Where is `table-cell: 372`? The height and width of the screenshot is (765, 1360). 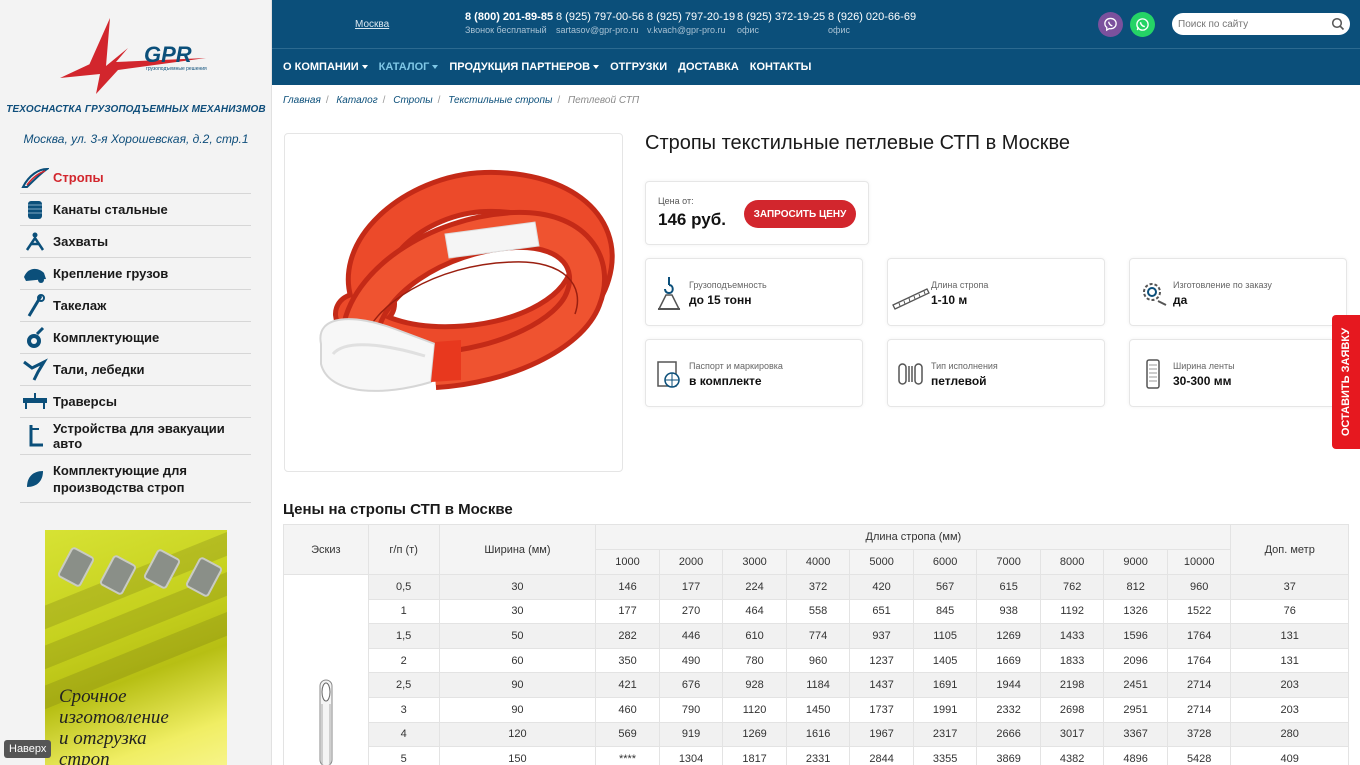 table-cell: 372 is located at coordinates (818, 587).